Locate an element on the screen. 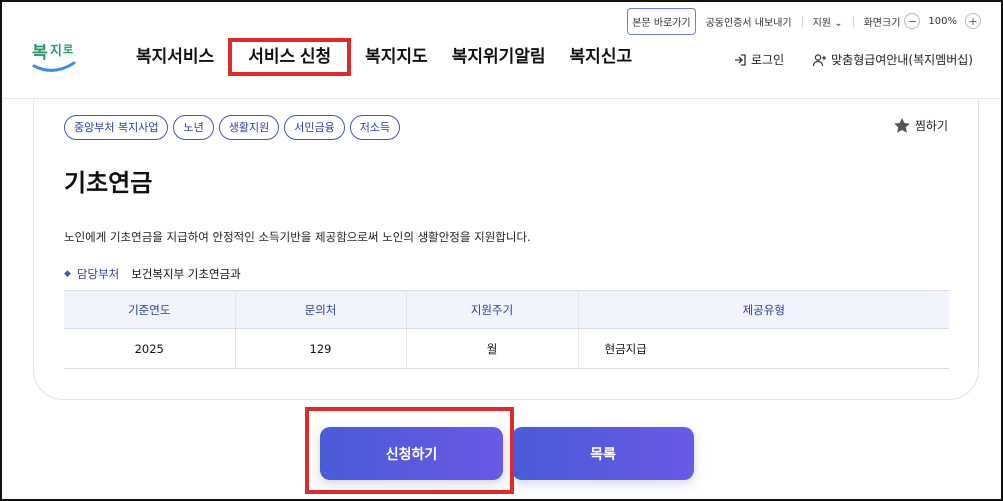 Image resolution: width=1003 pixels, height=501 pixels. cert-export-link: 공동인증서 내보내기 is located at coordinates (749, 21).